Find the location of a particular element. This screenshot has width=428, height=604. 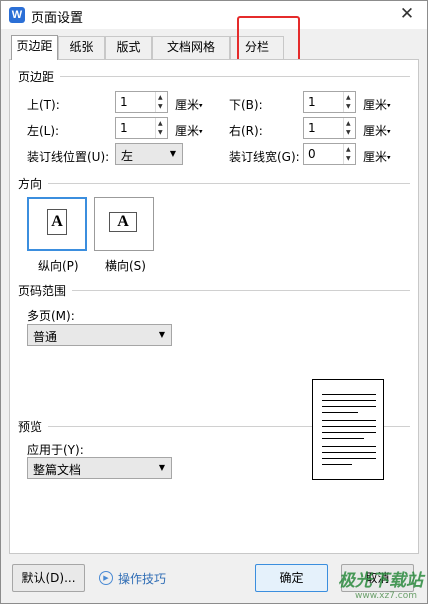

portrait-option: A is located at coordinates (57, 224).